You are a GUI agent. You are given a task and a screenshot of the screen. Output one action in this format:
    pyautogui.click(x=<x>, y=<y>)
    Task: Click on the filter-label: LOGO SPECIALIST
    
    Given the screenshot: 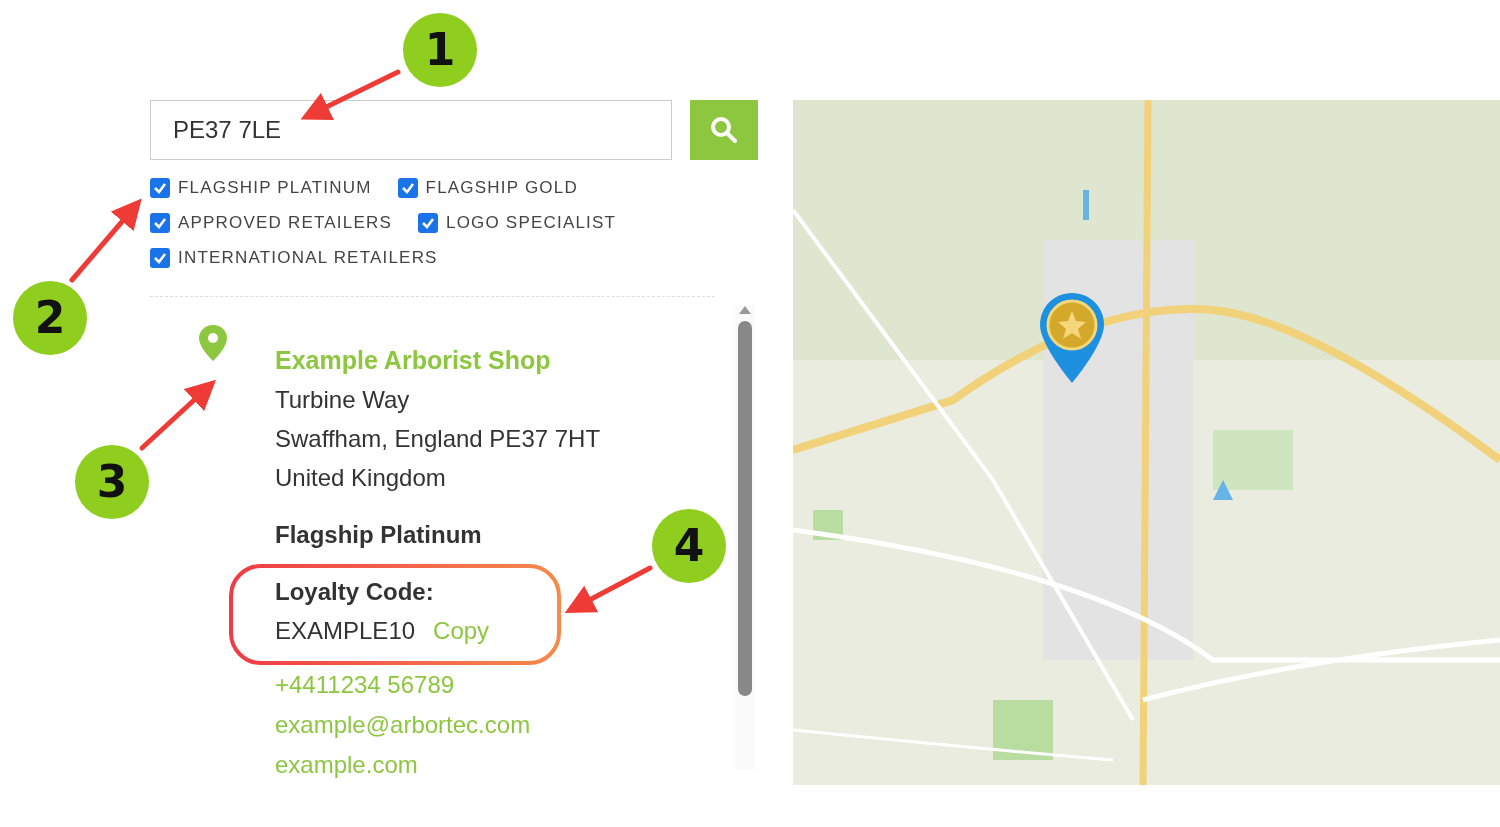 What is the action you would take?
    pyautogui.click(x=531, y=223)
    